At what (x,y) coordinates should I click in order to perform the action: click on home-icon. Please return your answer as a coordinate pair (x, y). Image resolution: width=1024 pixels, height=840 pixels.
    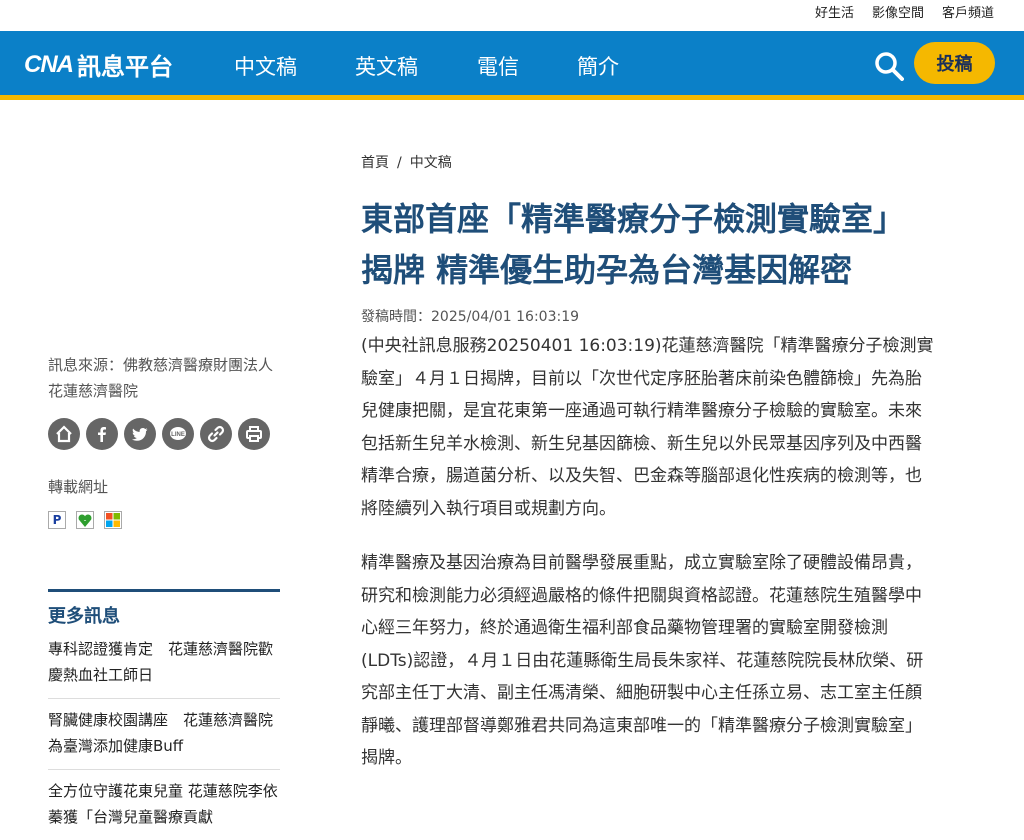
    Looking at the image, I should click on (64, 434).